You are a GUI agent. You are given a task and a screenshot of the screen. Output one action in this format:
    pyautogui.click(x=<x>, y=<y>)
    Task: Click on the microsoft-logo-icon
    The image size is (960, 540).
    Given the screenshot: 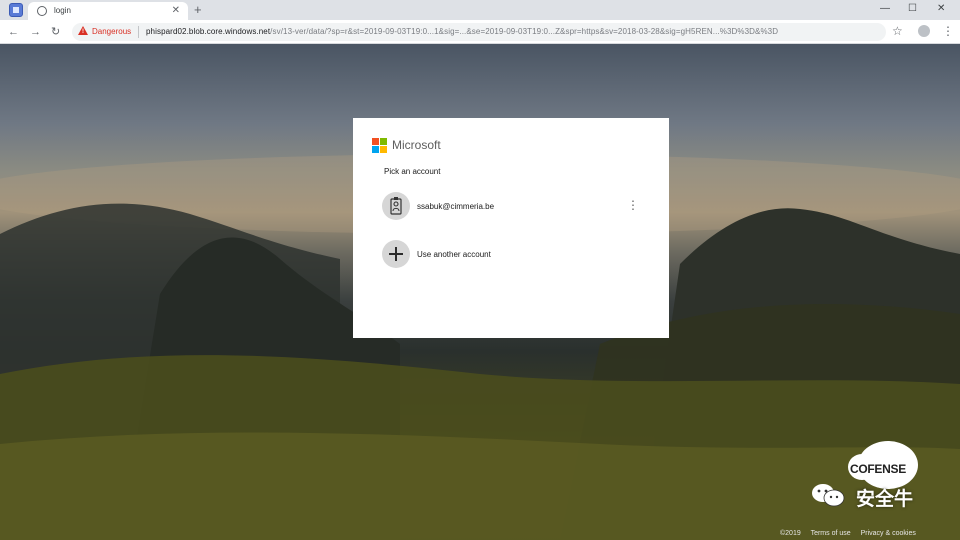 What is the action you would take?
    pyautogui.click(x=379, y=145)
    